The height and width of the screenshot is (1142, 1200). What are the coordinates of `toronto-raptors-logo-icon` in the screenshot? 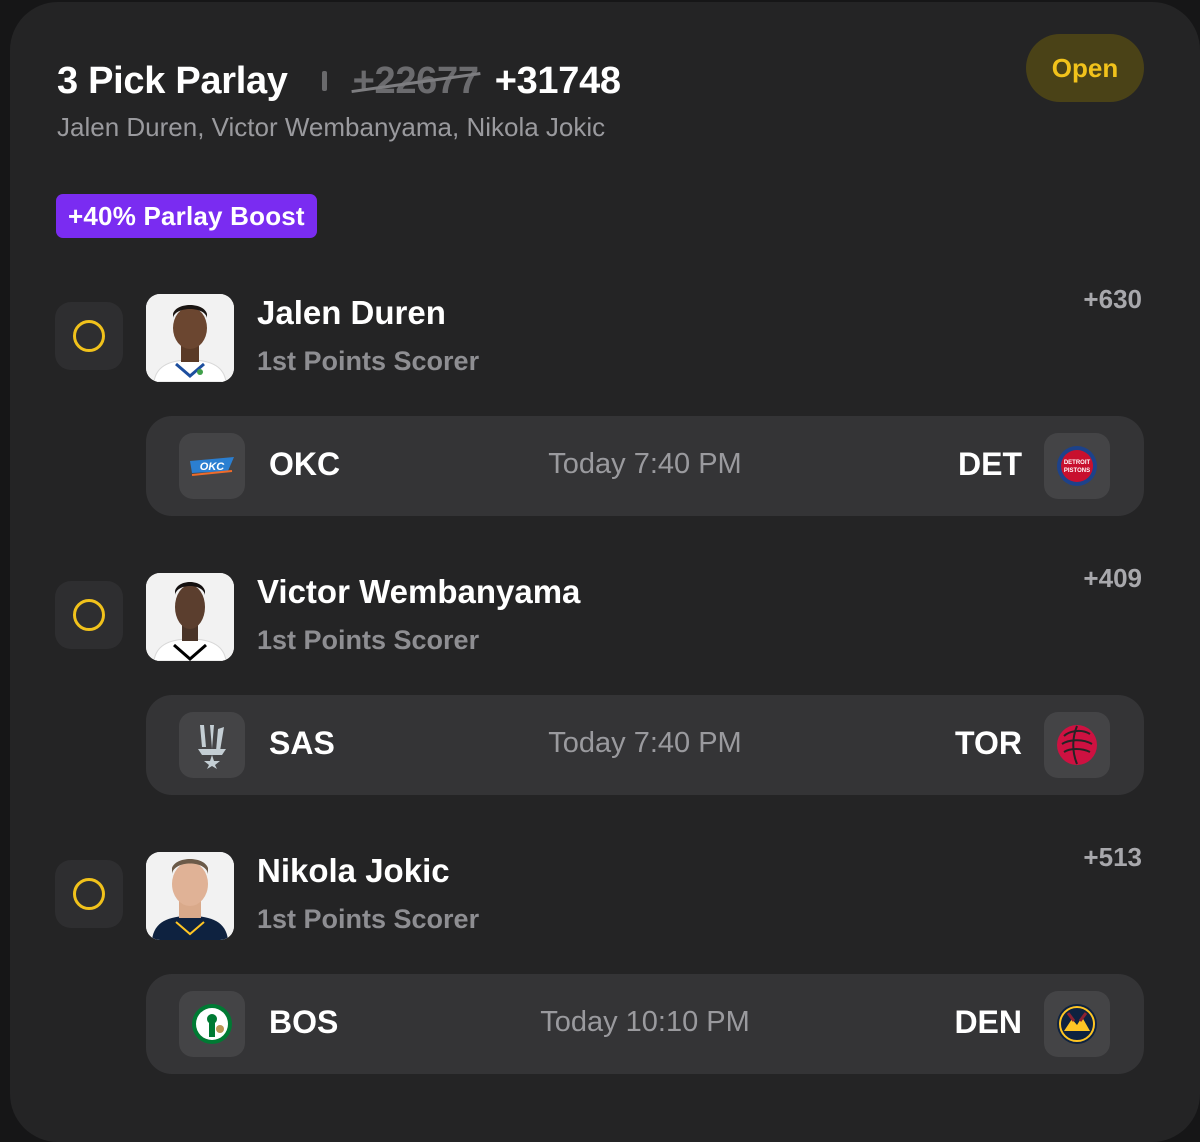 It's located at (1077, 745).